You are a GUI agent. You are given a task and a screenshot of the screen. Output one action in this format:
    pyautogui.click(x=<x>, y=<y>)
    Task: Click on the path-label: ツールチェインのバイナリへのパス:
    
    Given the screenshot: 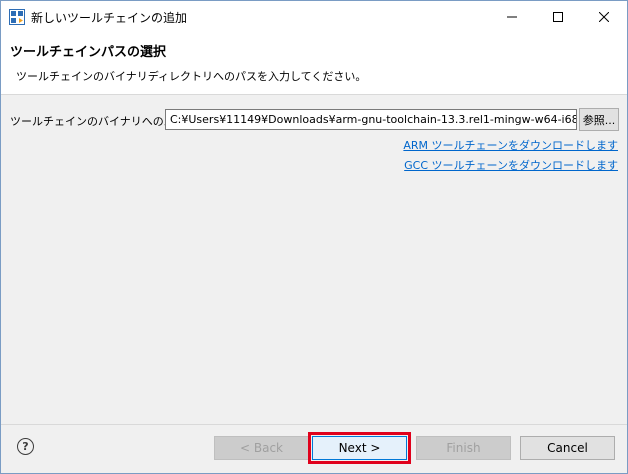 What is the action you would take?
    pyautogui.click(x=100, y=121)
    